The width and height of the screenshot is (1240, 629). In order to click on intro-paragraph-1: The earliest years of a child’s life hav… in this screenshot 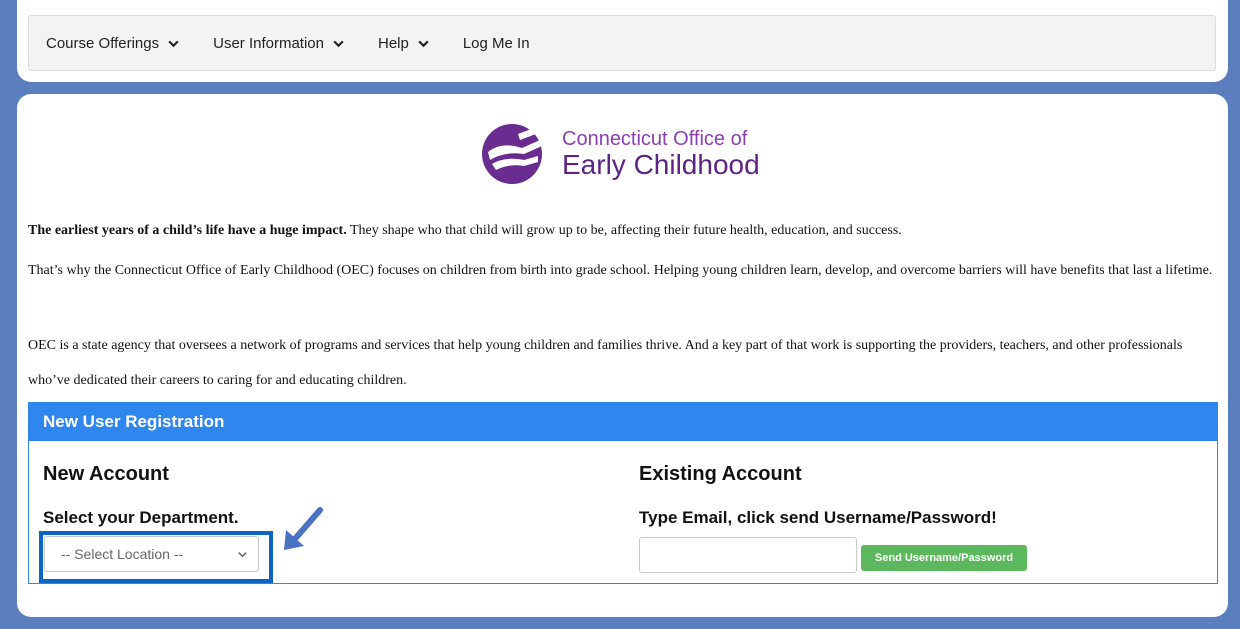, I will do `click(623, 230)`.